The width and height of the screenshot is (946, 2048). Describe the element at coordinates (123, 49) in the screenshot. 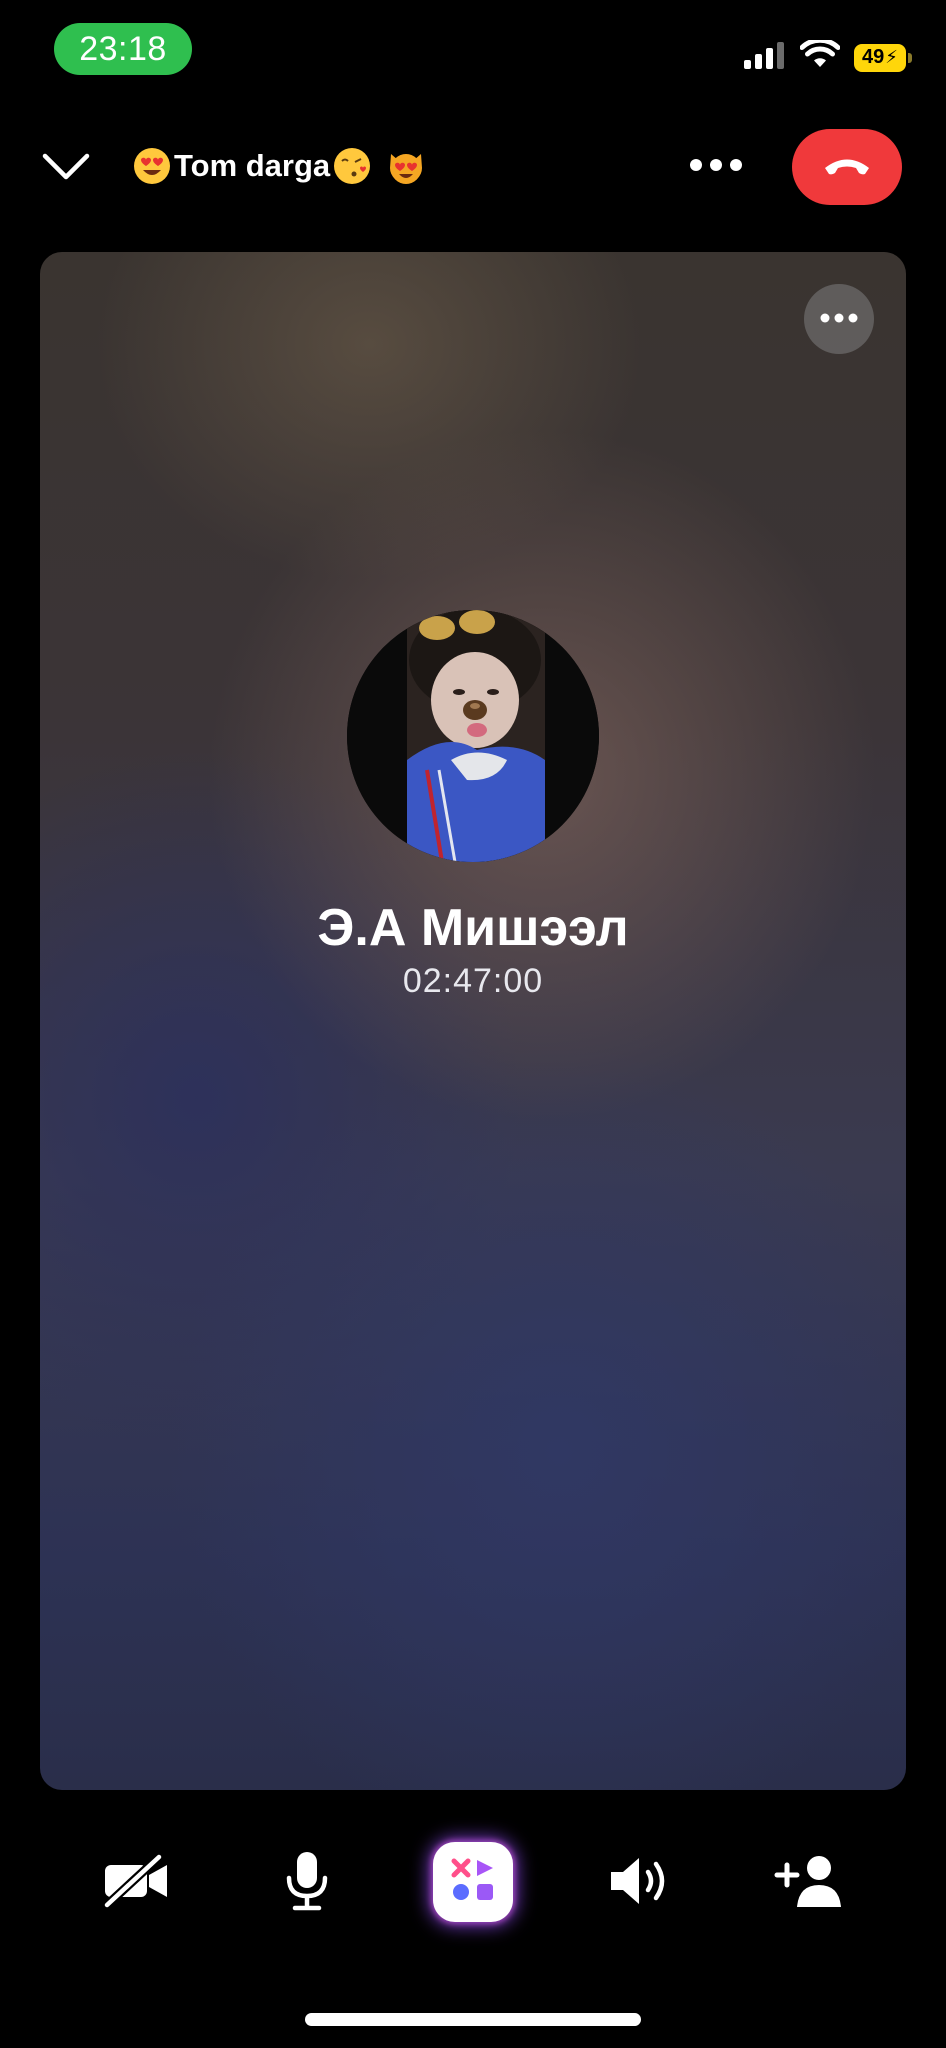

I see `status-time: 23:18` at that location.